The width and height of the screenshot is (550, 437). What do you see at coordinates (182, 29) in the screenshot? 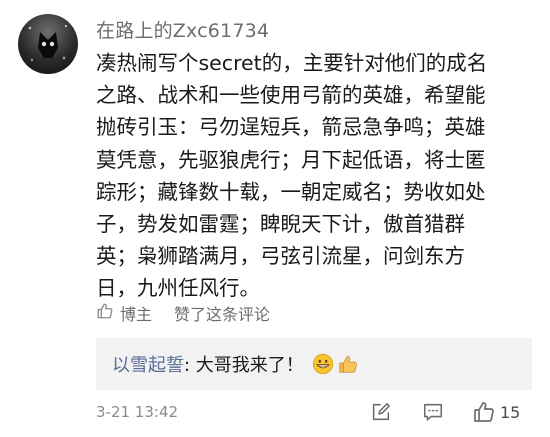
I see `comment-username: 在路上的Zxc61734` at bounding box center [182, 29].